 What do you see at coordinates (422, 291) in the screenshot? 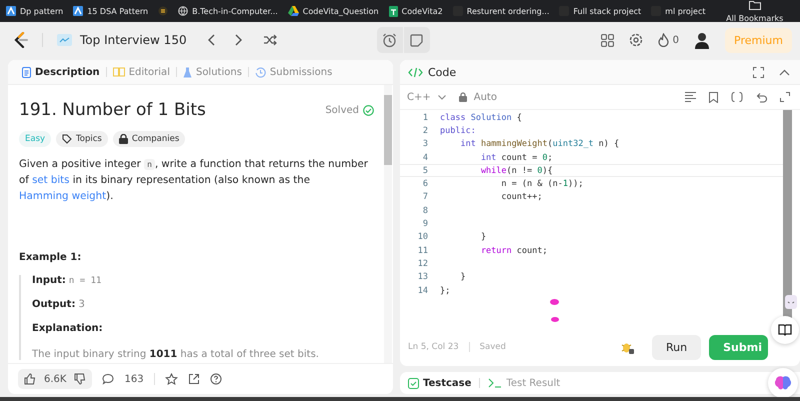
I see `line-number: 14` at bounding box center [422, 291].